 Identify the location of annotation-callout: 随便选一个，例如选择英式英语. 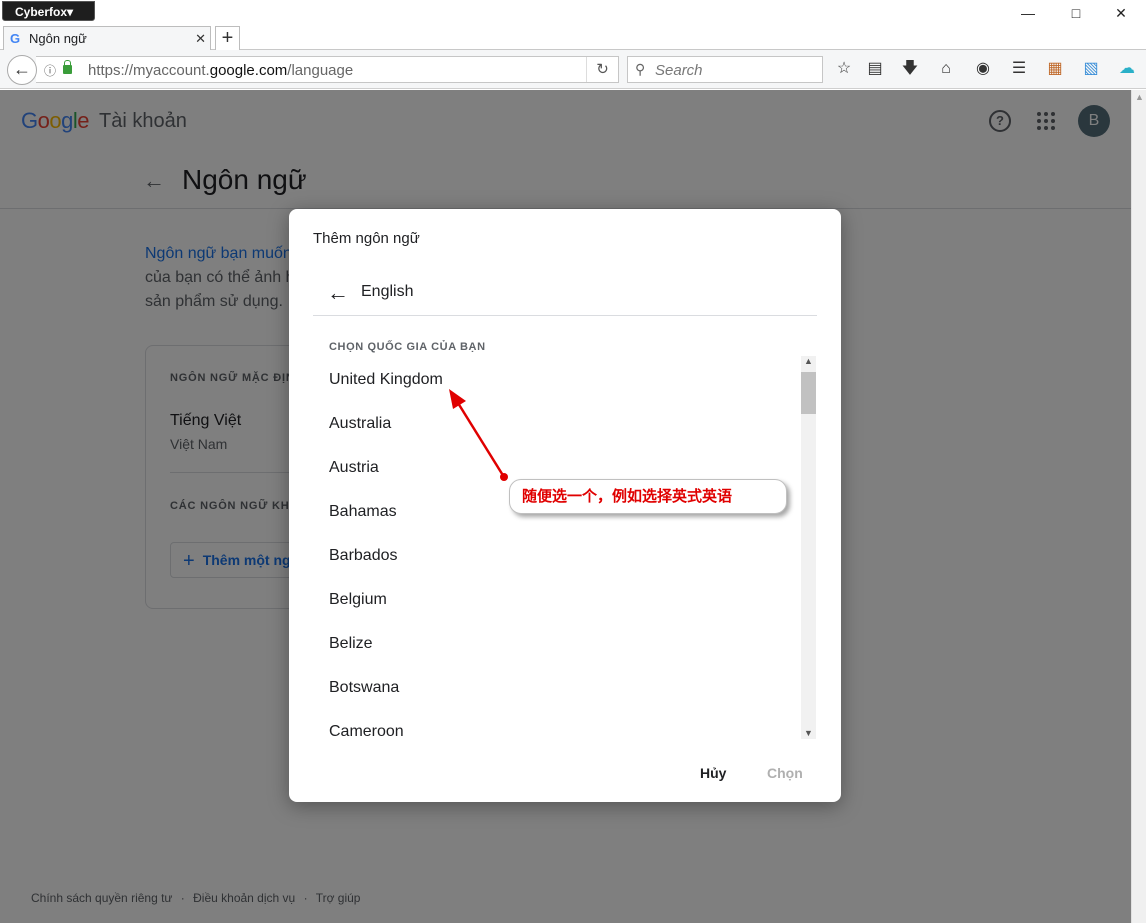
(648, 496).